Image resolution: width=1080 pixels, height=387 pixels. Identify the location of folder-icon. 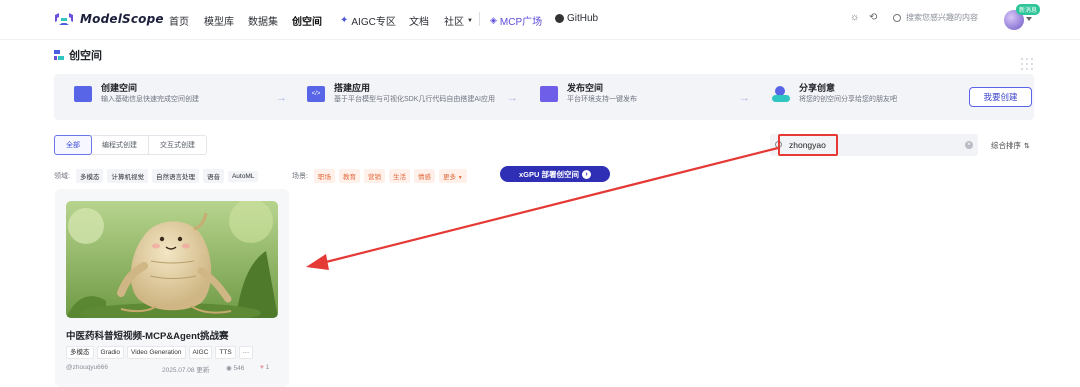
(83, 94).